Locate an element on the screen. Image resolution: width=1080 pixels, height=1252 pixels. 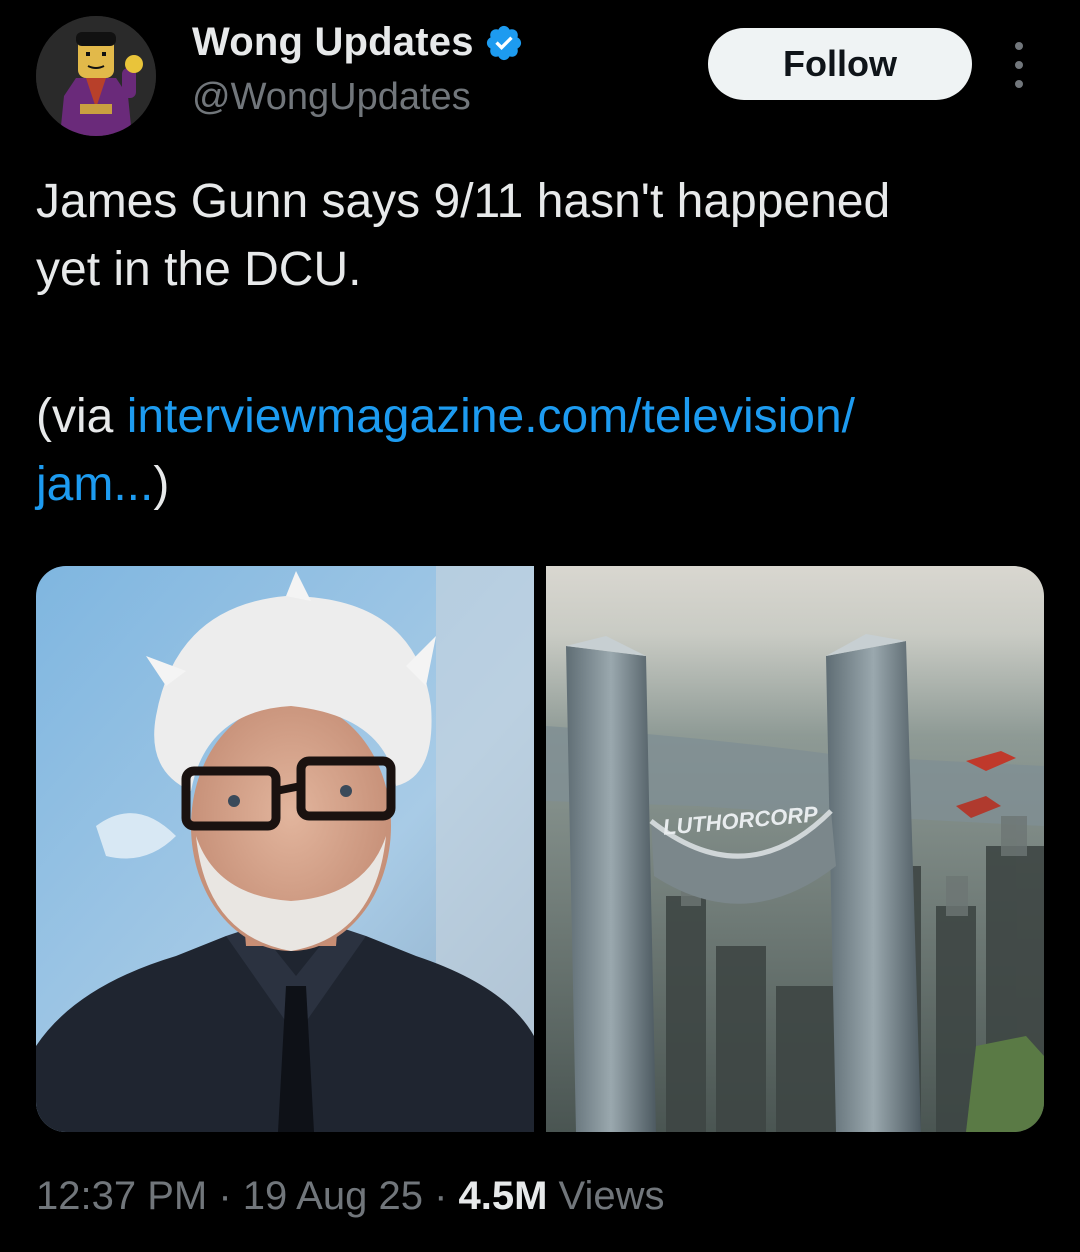
more-vertical-icon is located at coordinates (1019, 65).